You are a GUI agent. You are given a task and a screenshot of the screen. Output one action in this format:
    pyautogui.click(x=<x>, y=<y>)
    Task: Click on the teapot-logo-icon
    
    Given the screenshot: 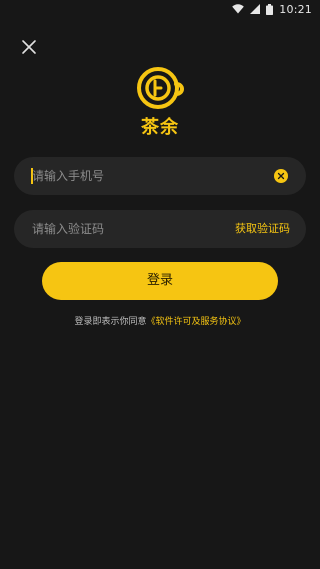 What is the action you would take?
    pyautogui.click(x=160, y=88)
    